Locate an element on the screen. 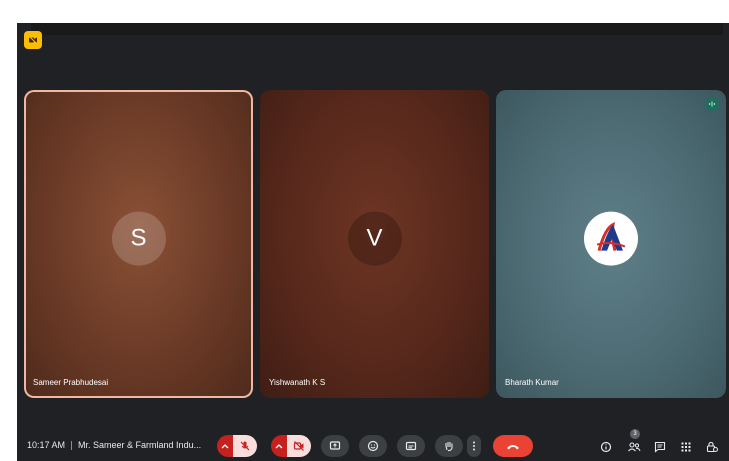 Image resolution: width=729 pixels, height=461 pixels. company-logo-icon is located at coordinates (611, 238).